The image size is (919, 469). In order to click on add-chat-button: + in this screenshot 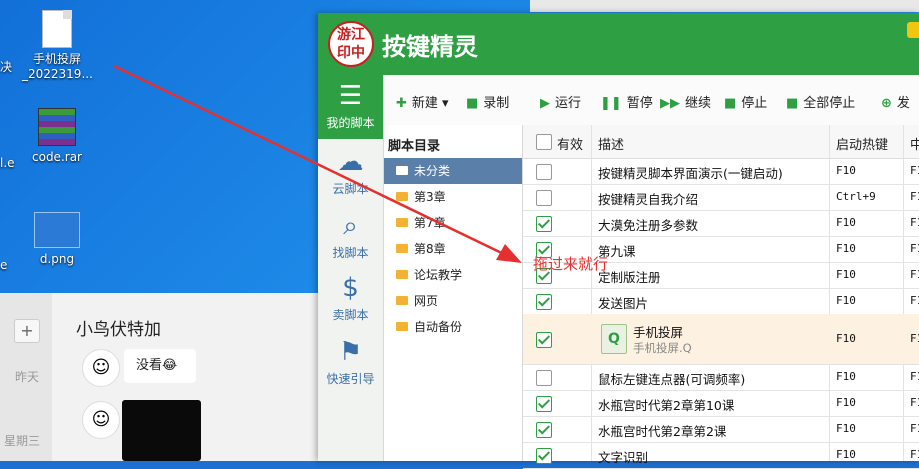, I will do `click(27, 331)`.